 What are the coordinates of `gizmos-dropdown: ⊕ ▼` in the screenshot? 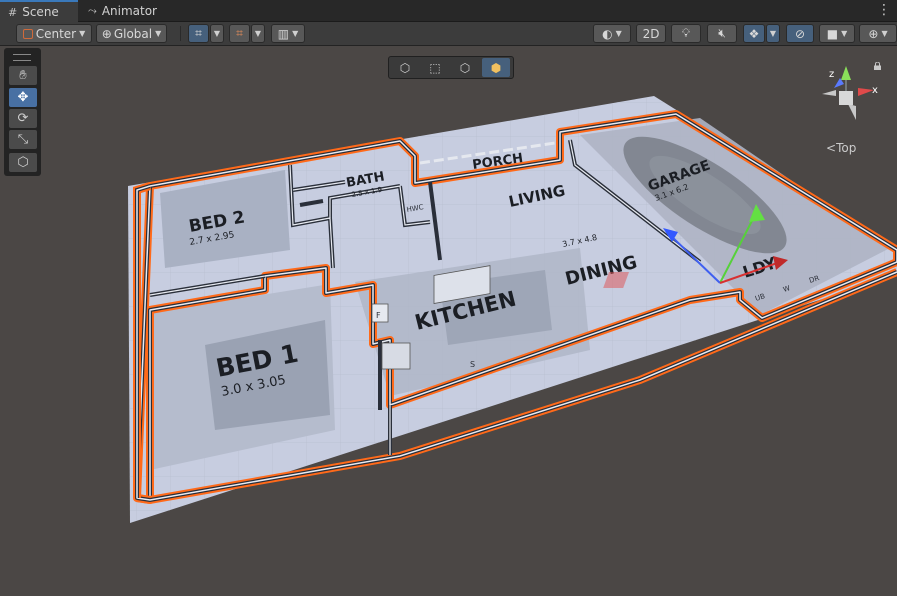 It's located at (878, 33).